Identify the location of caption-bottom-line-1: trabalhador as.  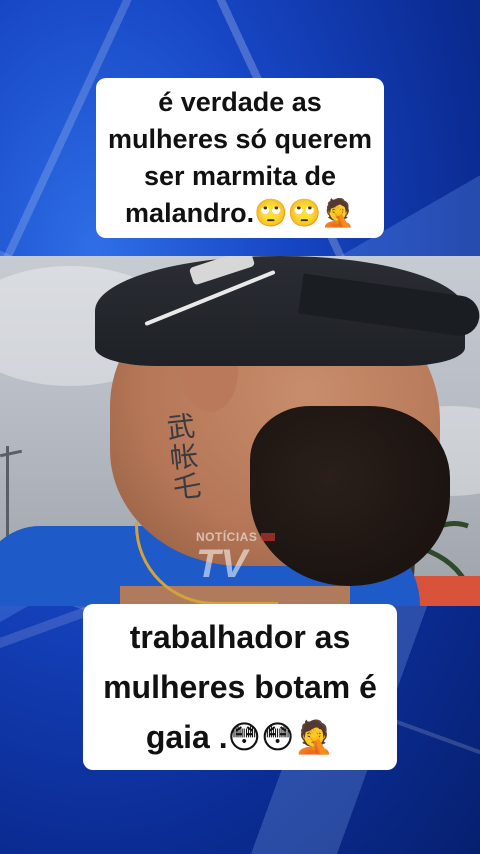
(240, 637).